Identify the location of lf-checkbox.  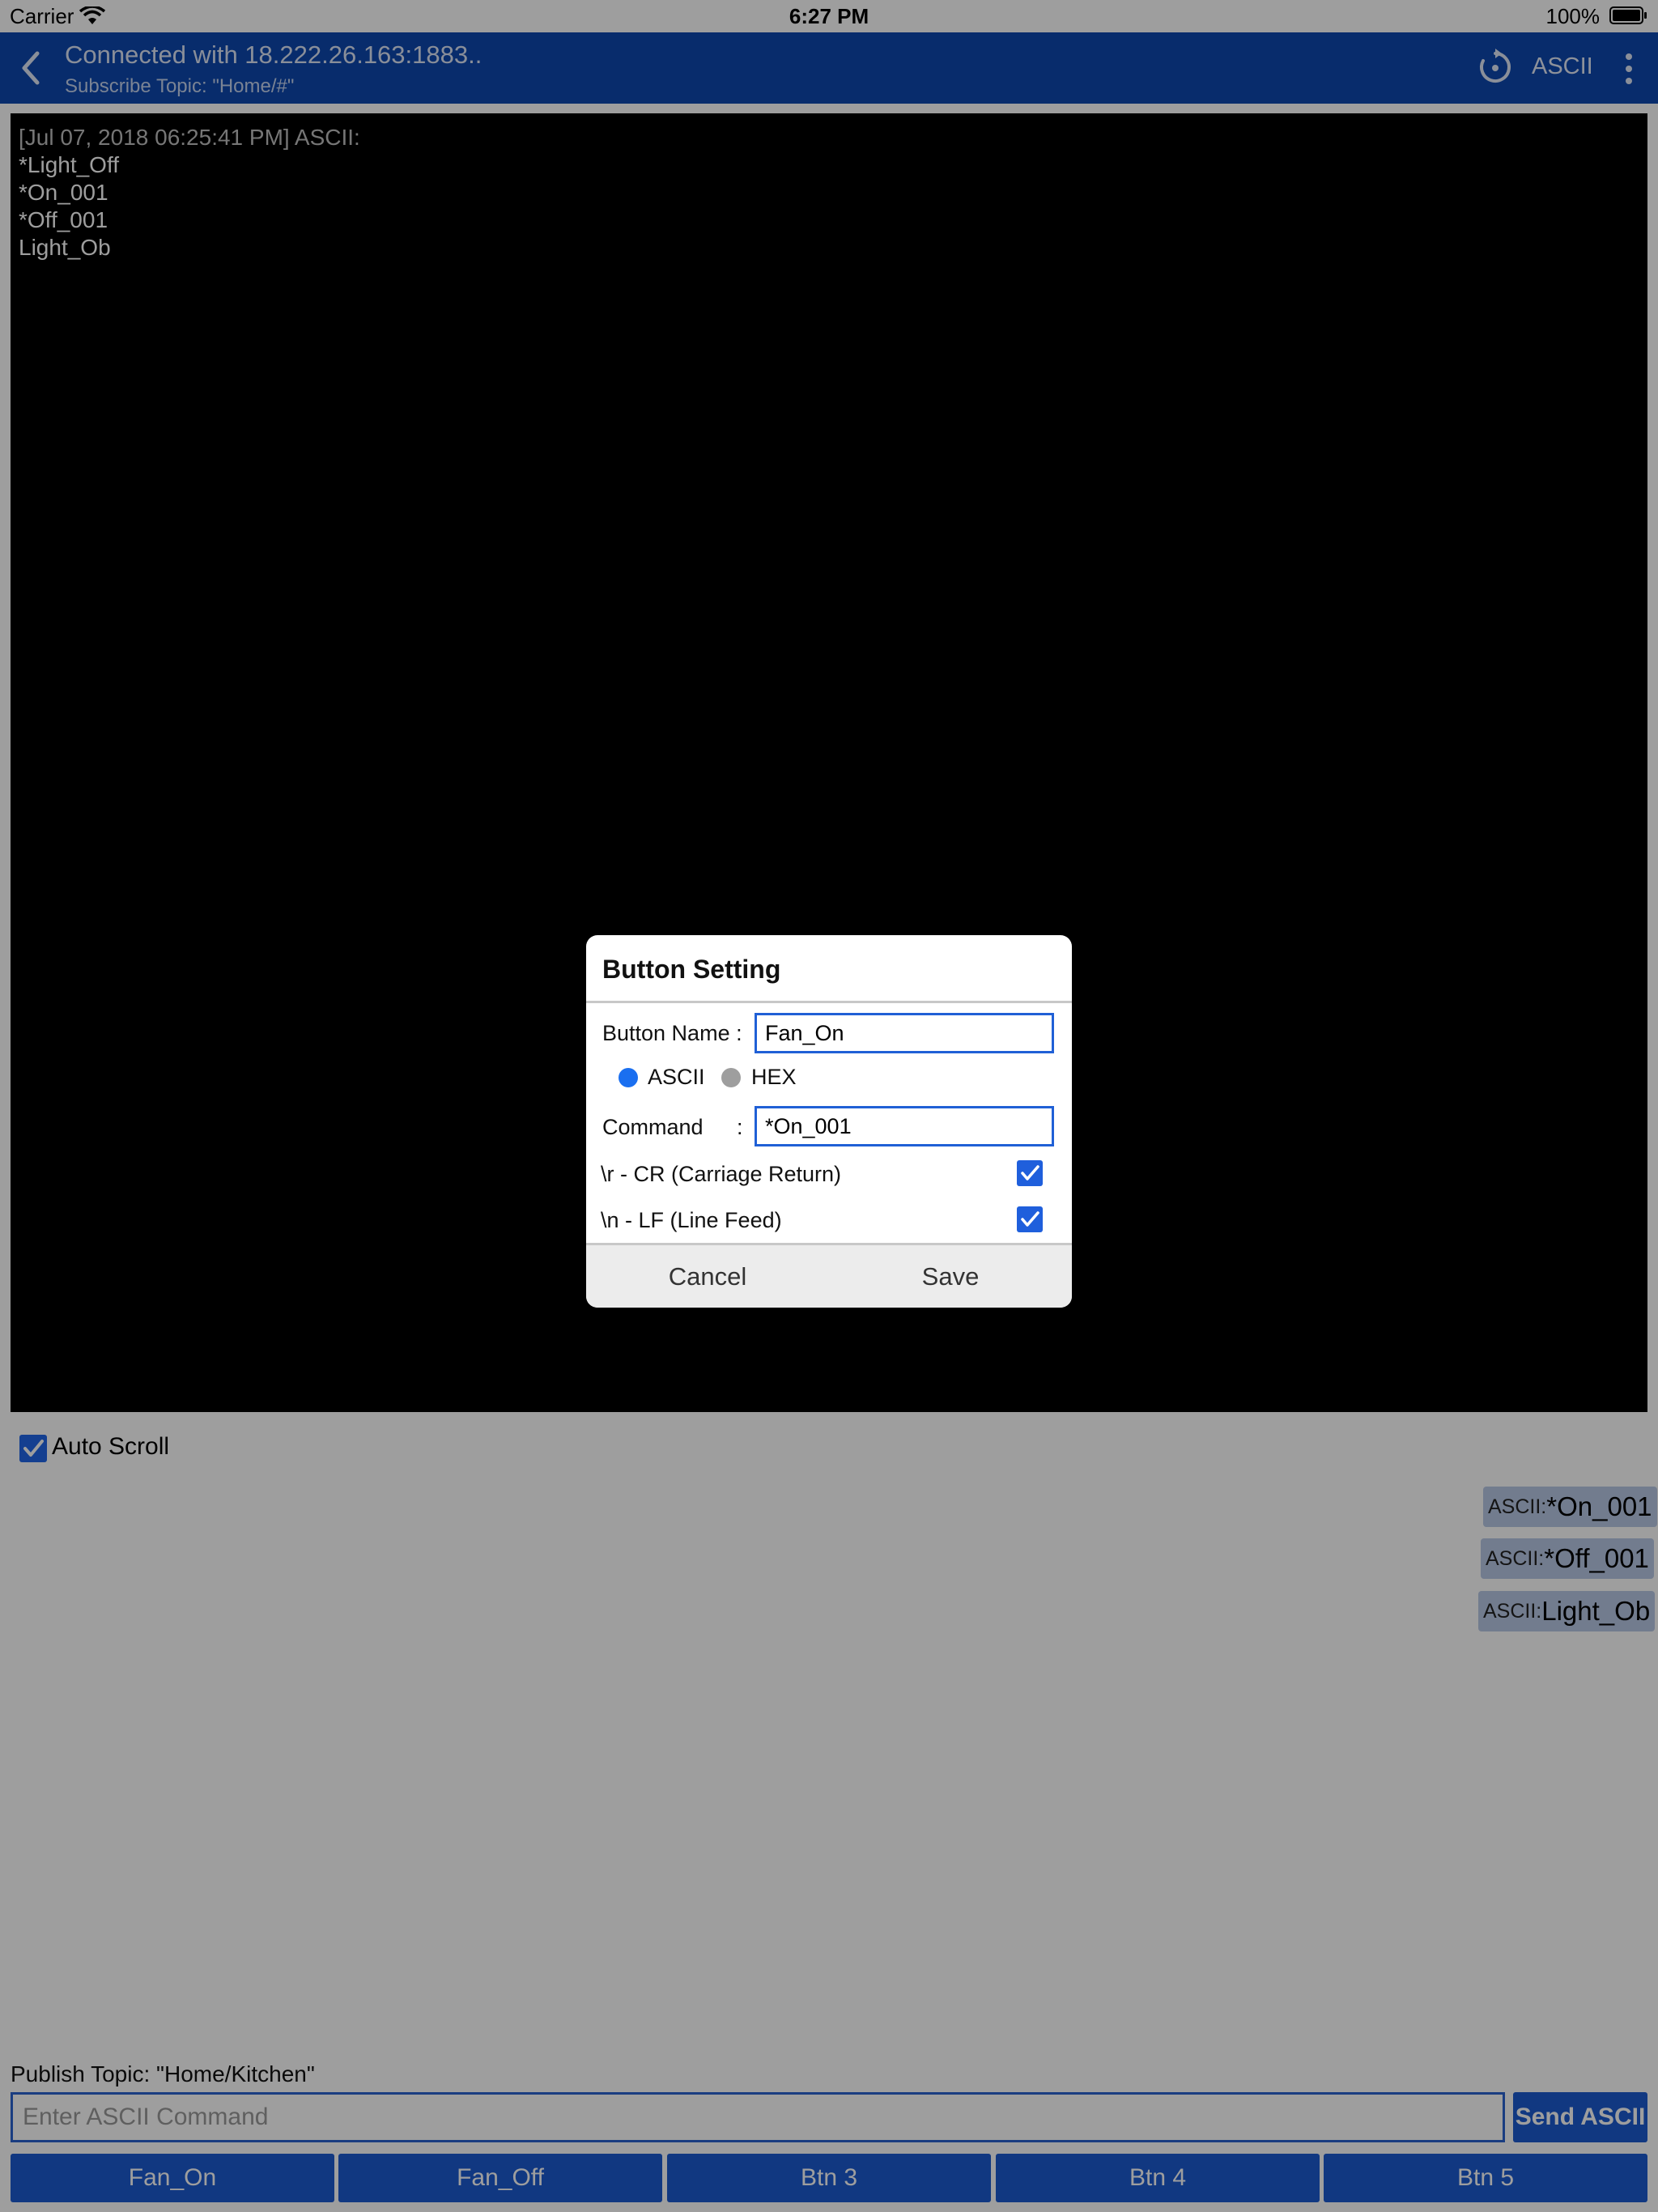
(1030, 1219).